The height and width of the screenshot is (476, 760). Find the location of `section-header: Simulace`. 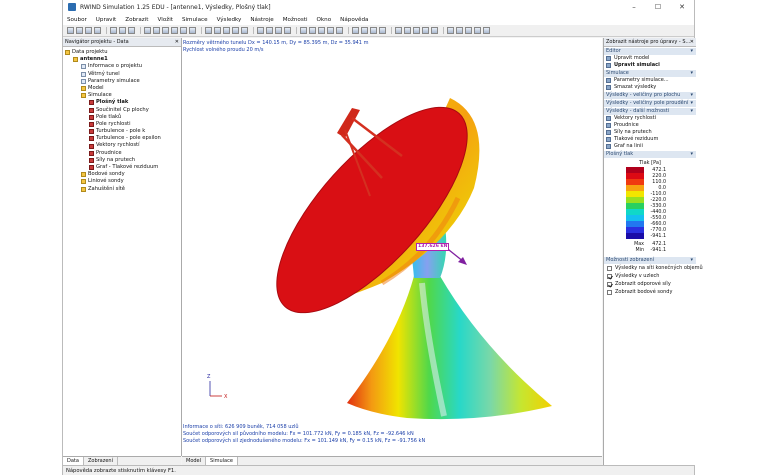

section-header: Simulace is located at coordinates (650, 73).